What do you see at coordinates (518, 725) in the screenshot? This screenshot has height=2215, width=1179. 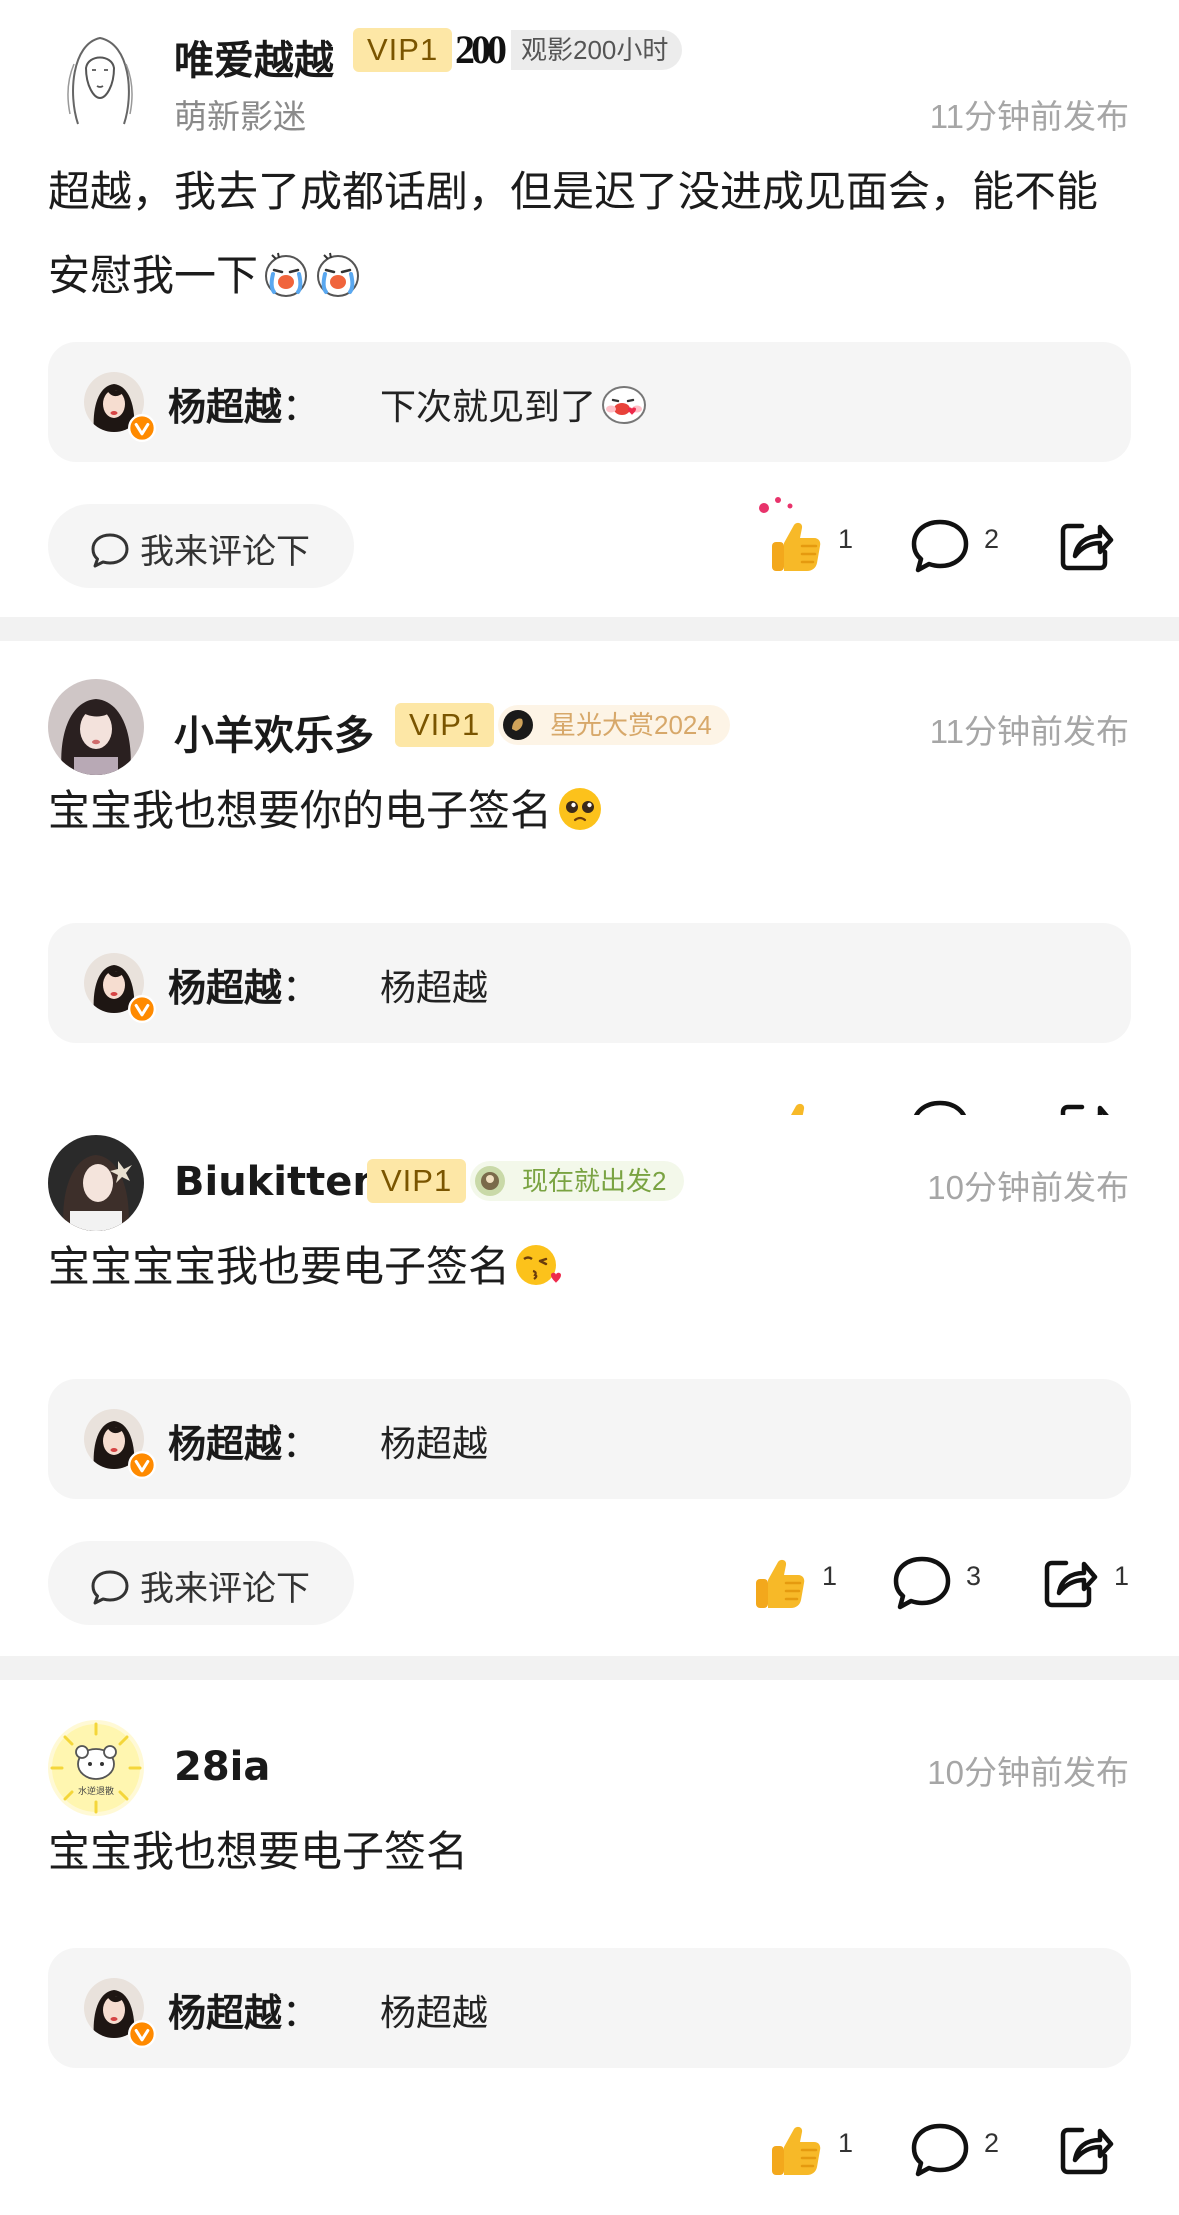 I see `starlight-medal-icon` at bounding box center [518, 725].